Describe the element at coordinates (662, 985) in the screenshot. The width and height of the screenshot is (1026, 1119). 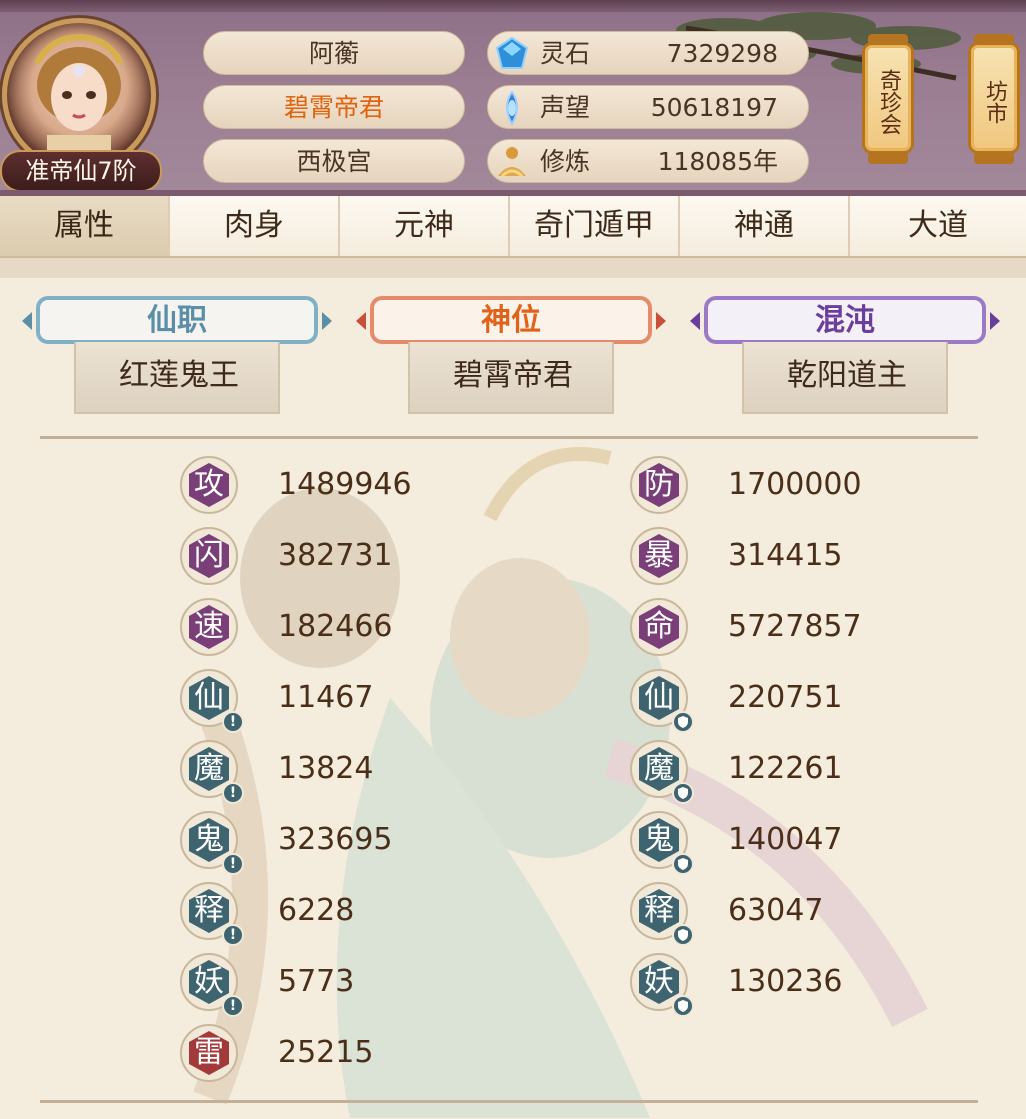
I see `stat-badge-icon: 妖` at that location.